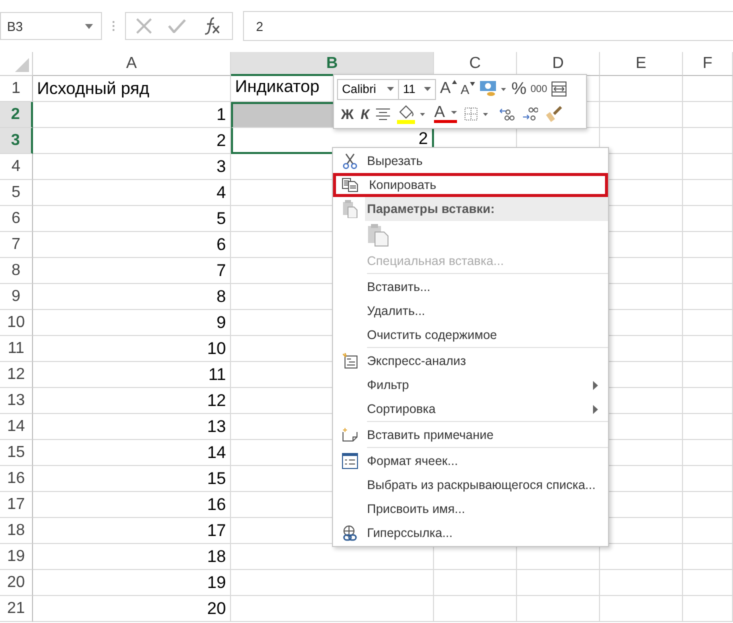 Image resolution: width=733 pixels, height=623 pixels. I want to click on row-header: 2, so click(16, 115).